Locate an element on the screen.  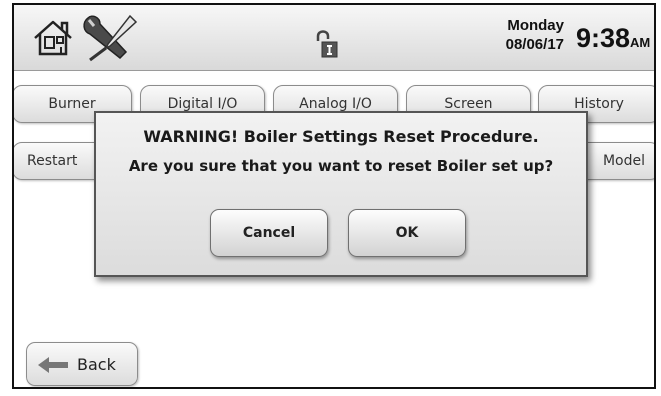
back-button-label: Back is located at coordinates (96, 364).